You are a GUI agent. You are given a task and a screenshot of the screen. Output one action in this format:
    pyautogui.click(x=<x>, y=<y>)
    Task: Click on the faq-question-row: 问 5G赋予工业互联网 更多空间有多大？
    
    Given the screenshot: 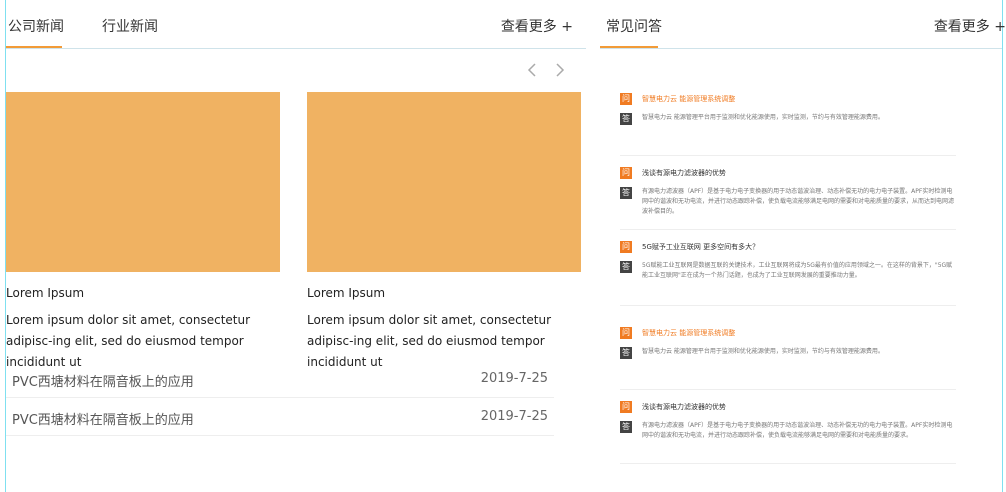 What is the action you would take?
    pyautogui.click(x=788, y=247)
    